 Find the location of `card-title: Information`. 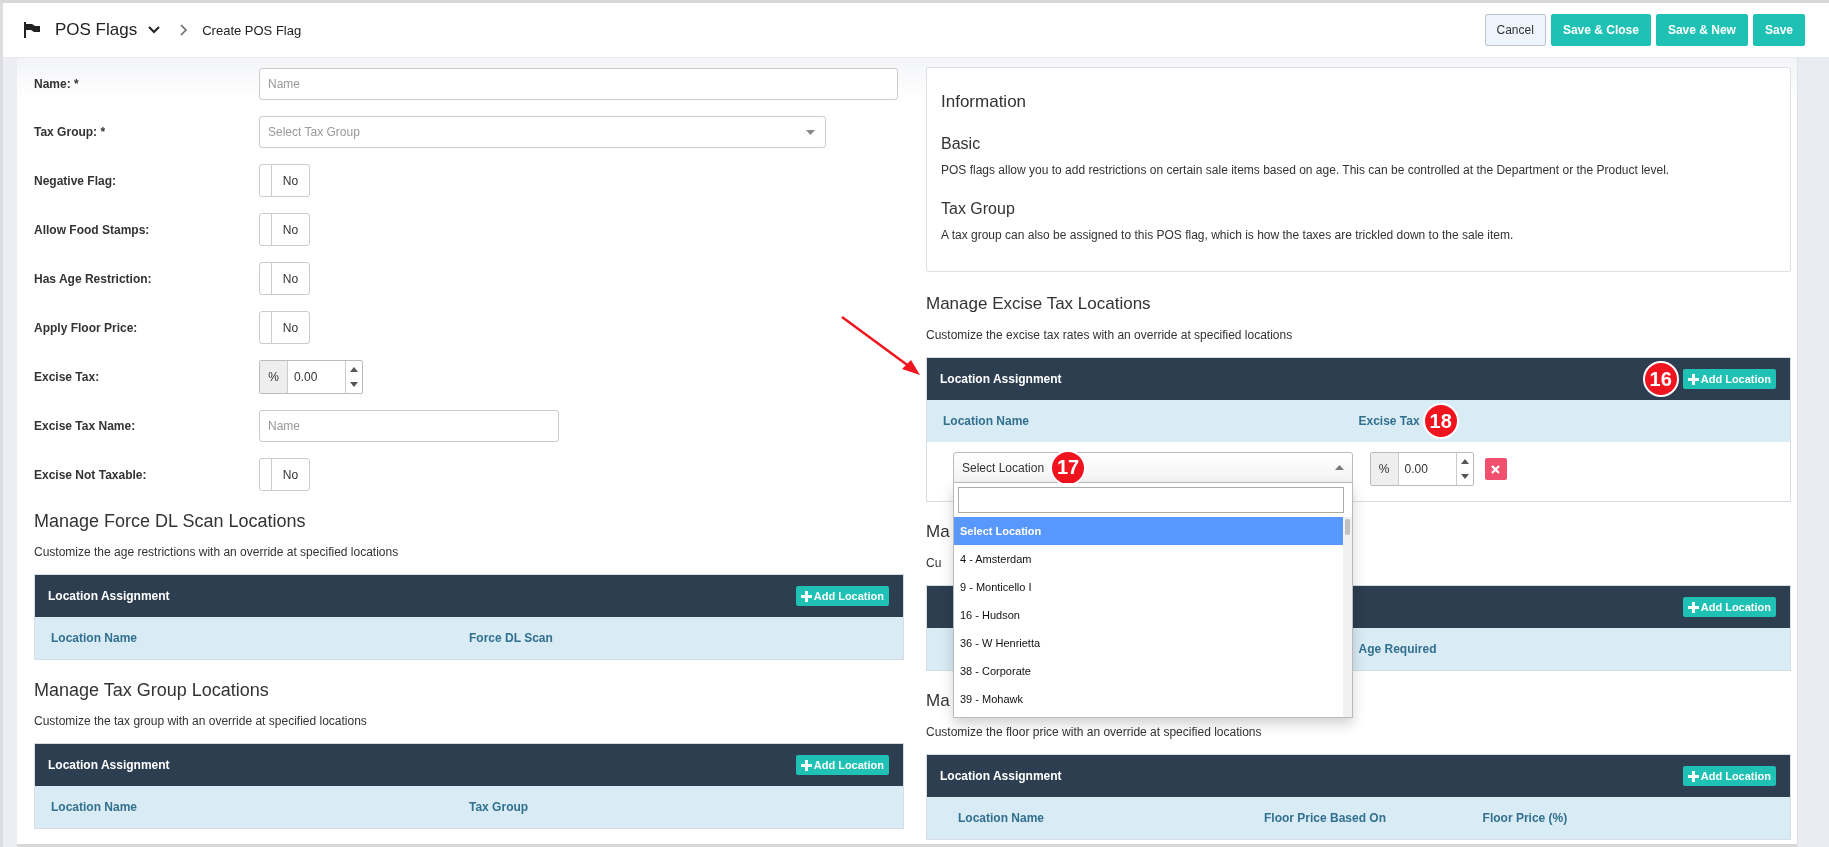

card-title: Information is located at coordinates (984, 102).